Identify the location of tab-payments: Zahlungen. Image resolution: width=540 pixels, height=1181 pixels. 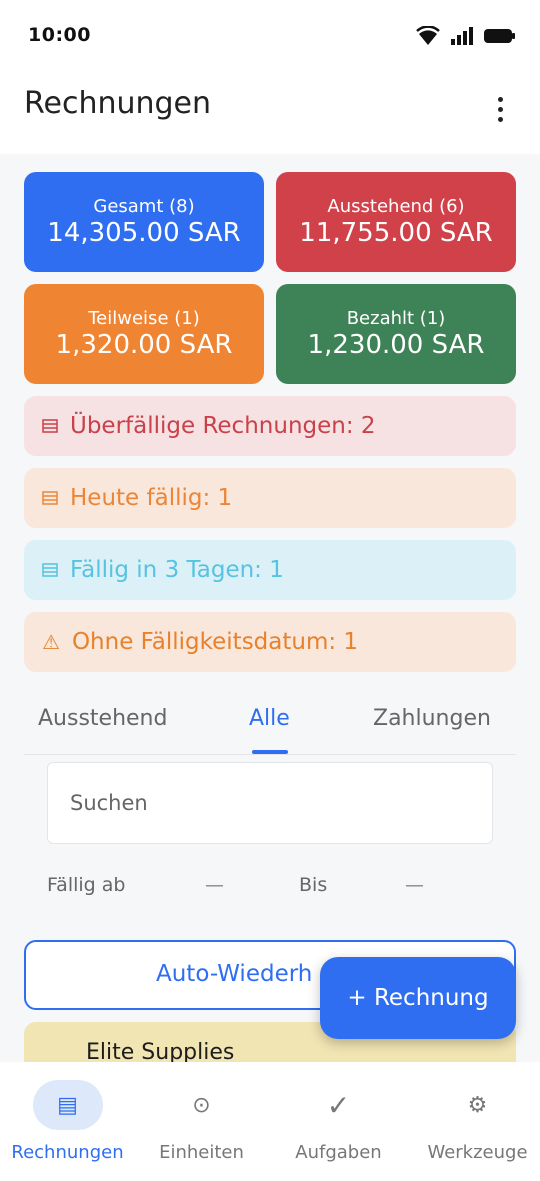
(432, 718).